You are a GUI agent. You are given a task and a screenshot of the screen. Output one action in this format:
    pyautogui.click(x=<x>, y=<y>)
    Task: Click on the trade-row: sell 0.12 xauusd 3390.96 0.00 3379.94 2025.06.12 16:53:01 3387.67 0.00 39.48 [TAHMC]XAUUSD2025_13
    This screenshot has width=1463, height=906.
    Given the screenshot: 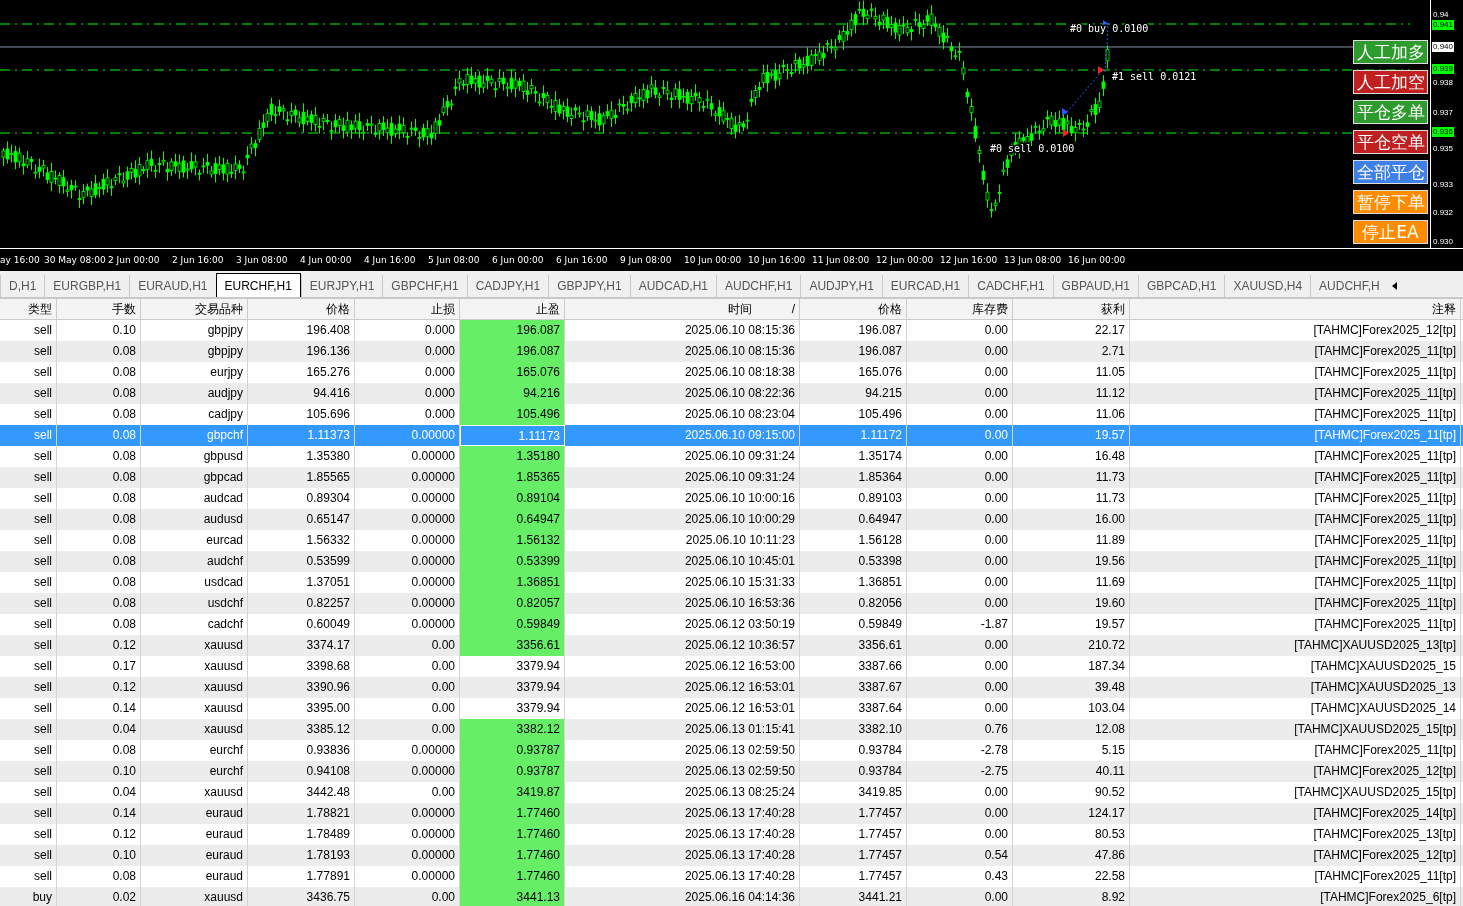 What is the action you would take?
    pyautogui.click(x=731, y=687)
    